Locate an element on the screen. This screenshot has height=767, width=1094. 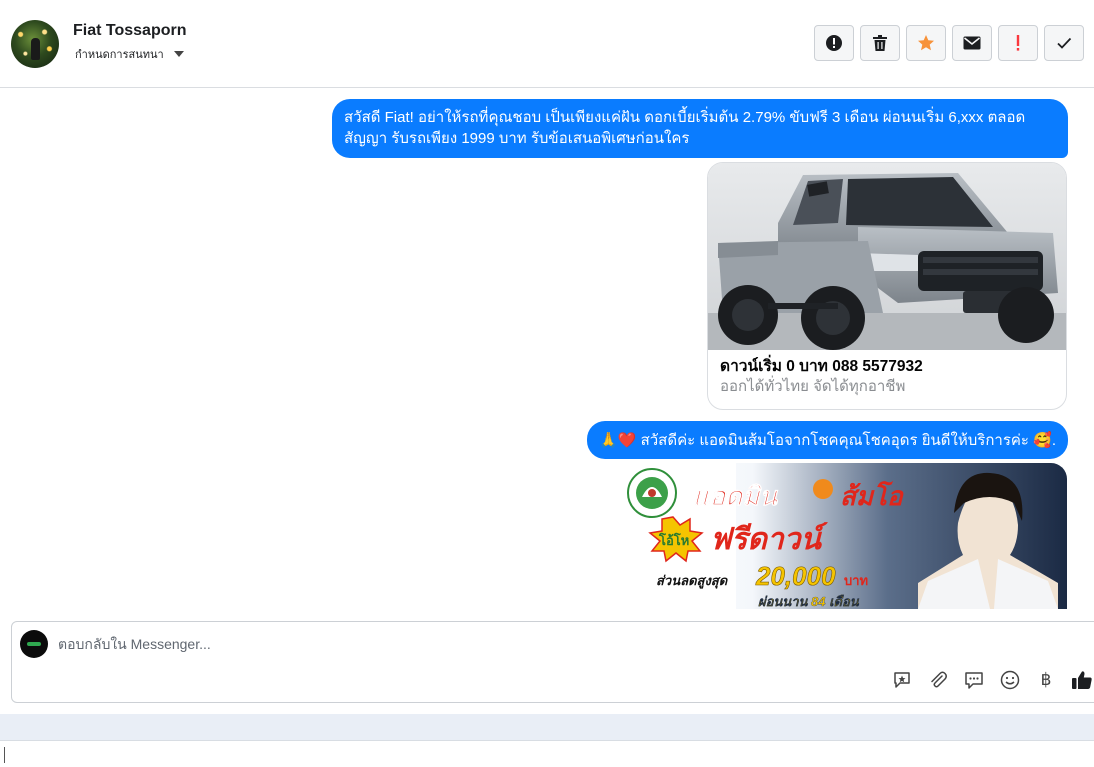
text-cursor is located at coordinates (4, 755).